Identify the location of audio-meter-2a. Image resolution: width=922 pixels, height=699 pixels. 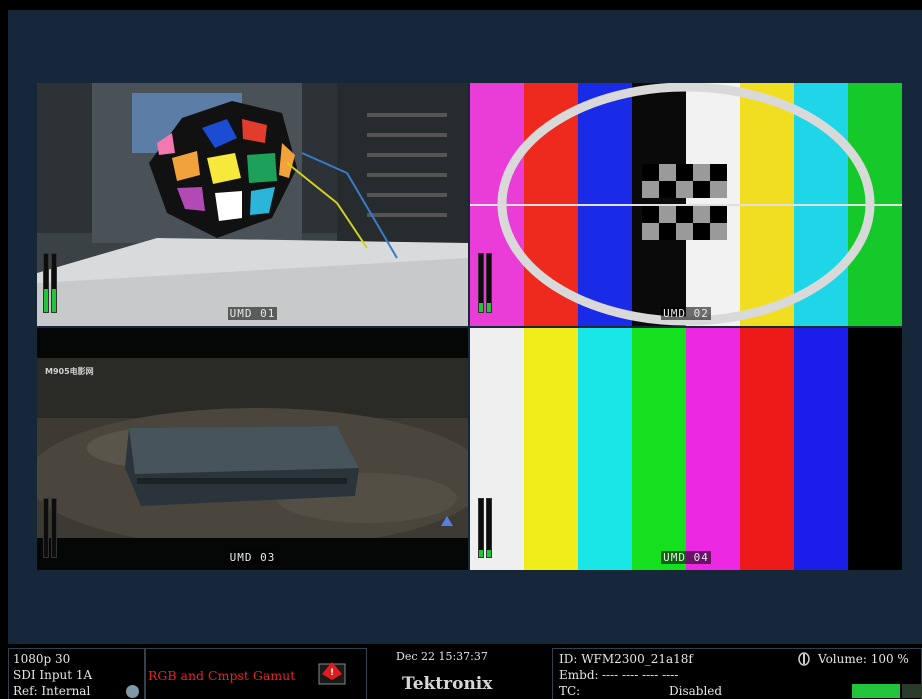
(481, 283).